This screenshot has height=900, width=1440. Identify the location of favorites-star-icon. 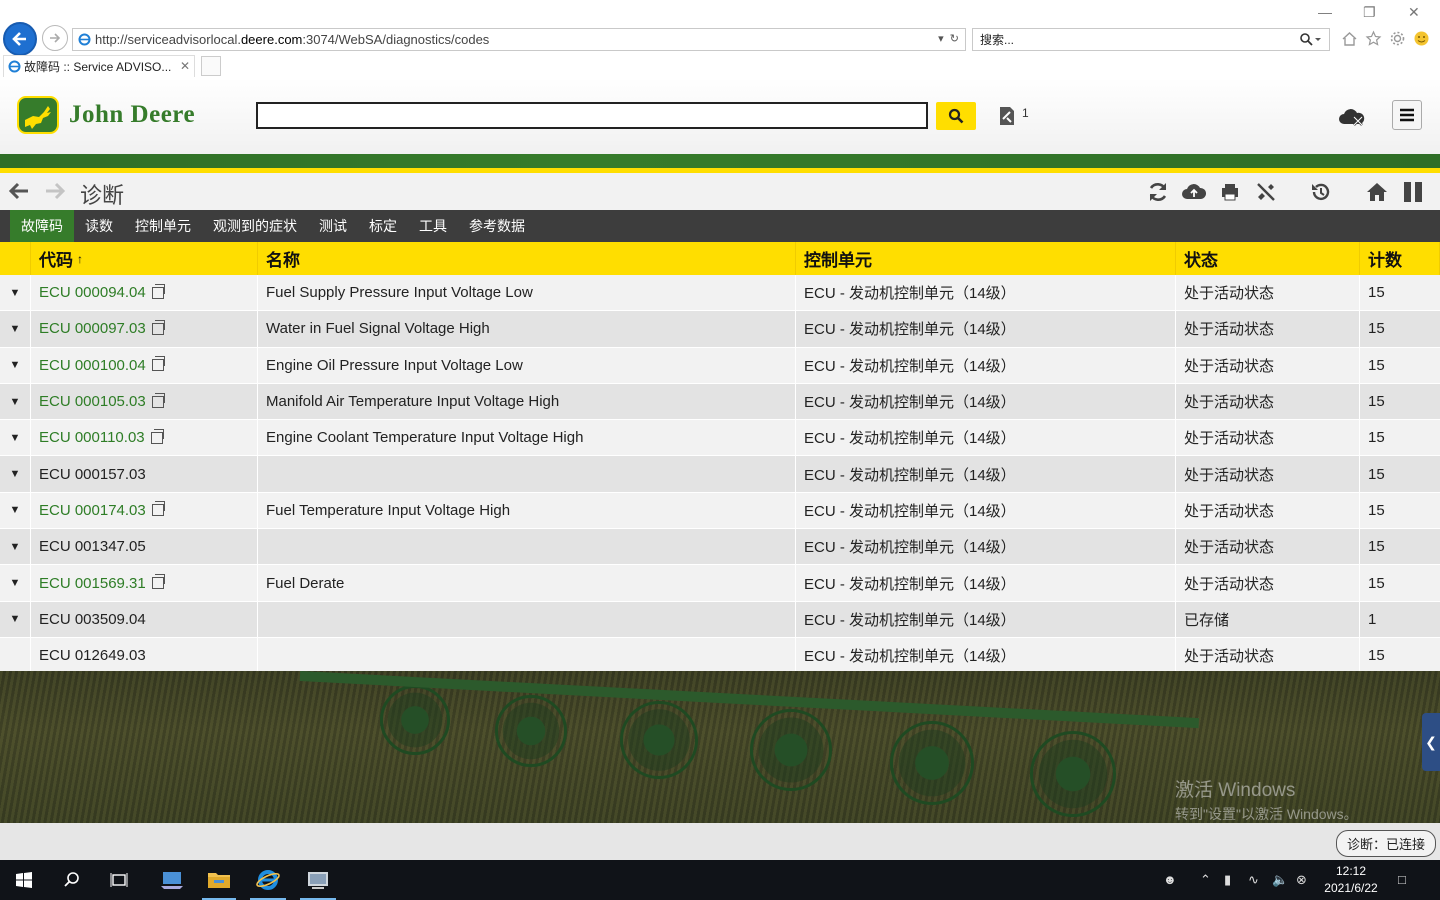
(1373, 38).